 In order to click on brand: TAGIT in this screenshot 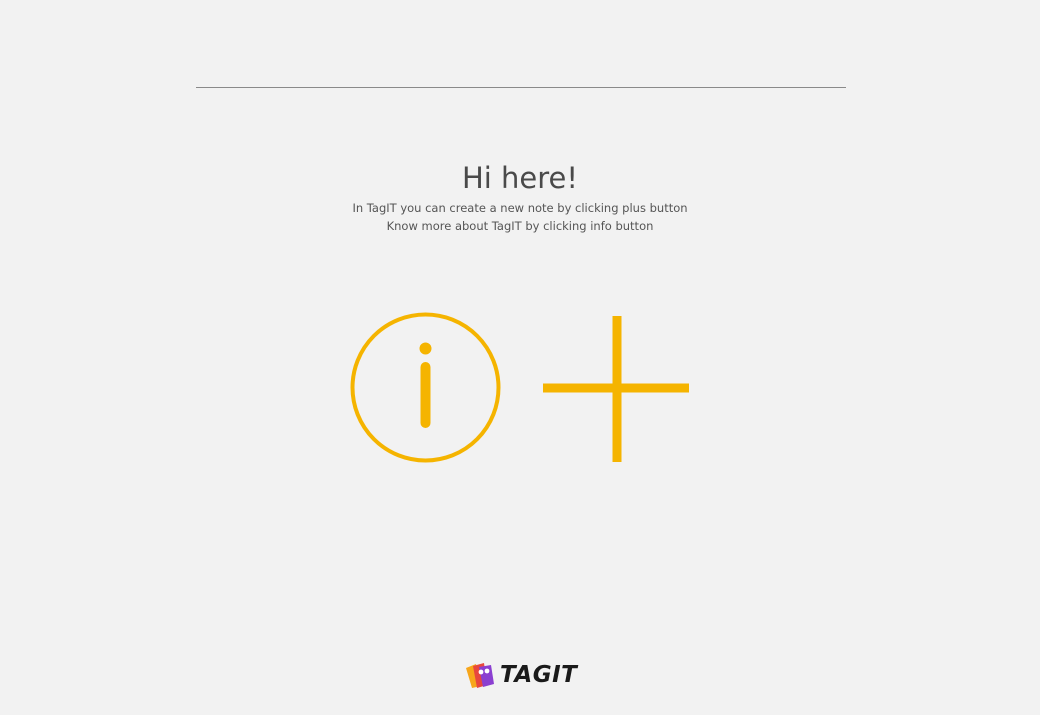, I will do `click(520, 675)`.